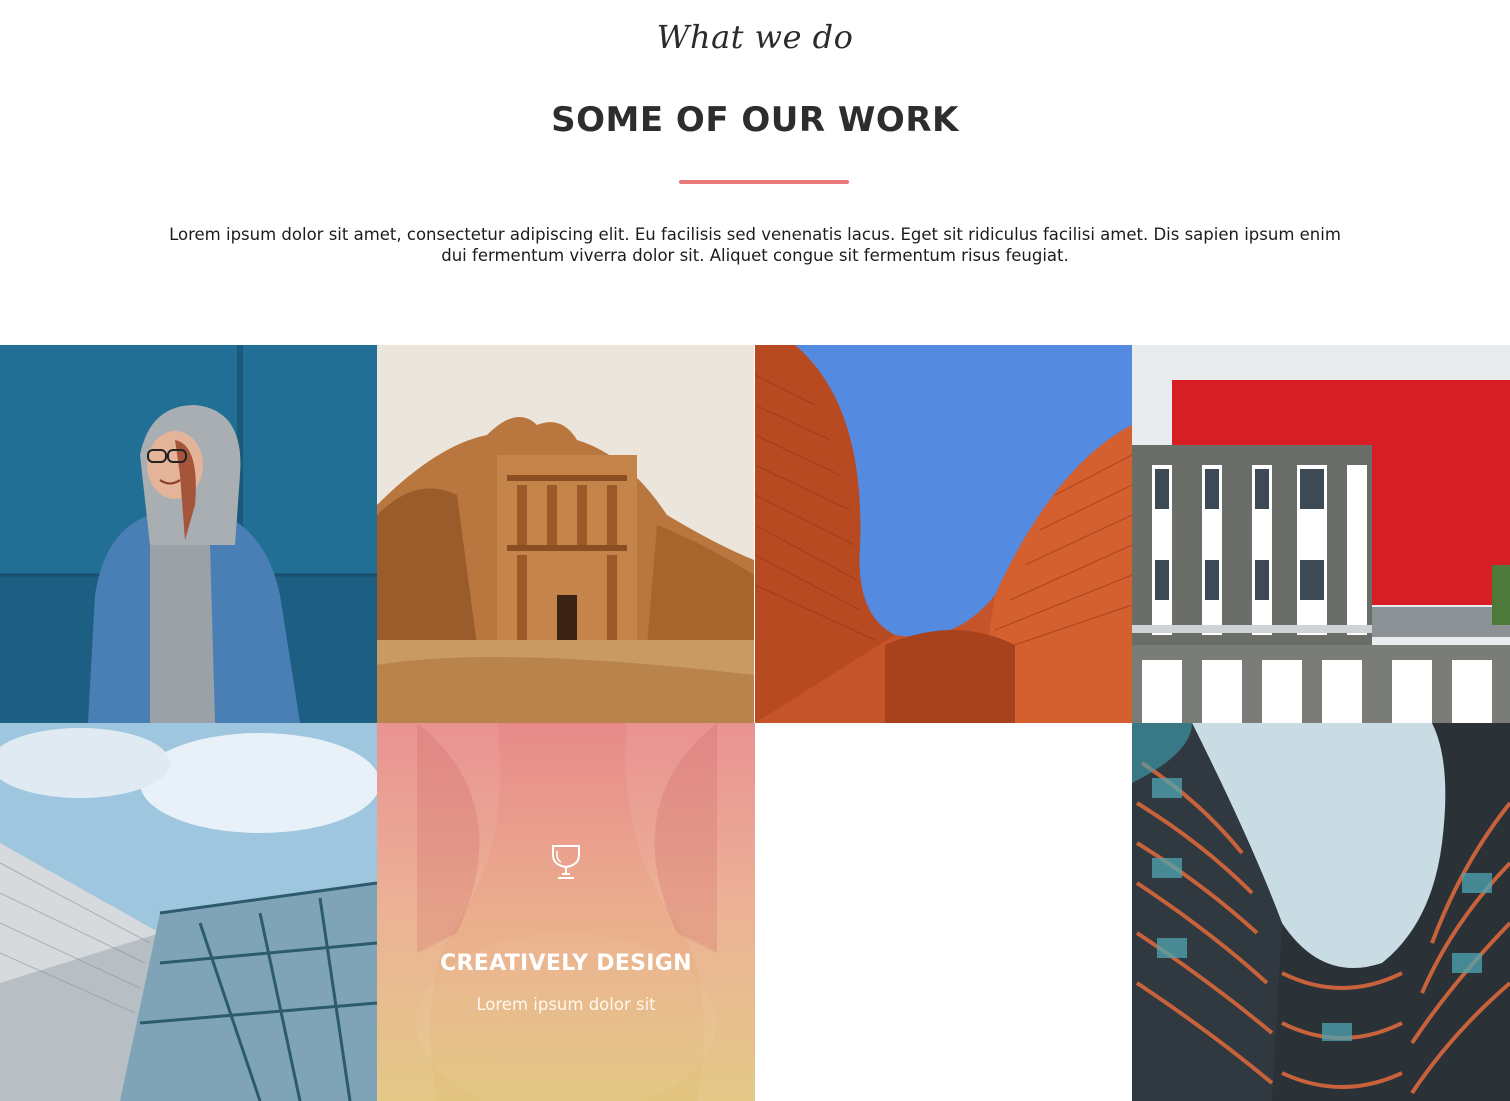  I want to click on portfolio-image-curved-balconies, so click(1321, 912).